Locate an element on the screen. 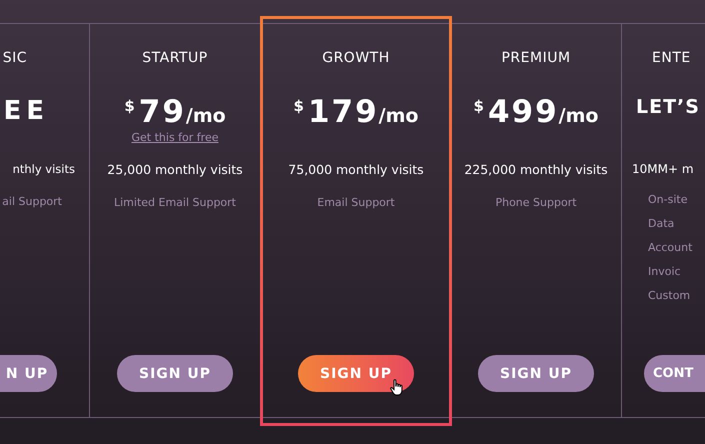 The width and height of the screenshot is (705, 444). sign-up-button: N UP is located at coordinates (28, 373).